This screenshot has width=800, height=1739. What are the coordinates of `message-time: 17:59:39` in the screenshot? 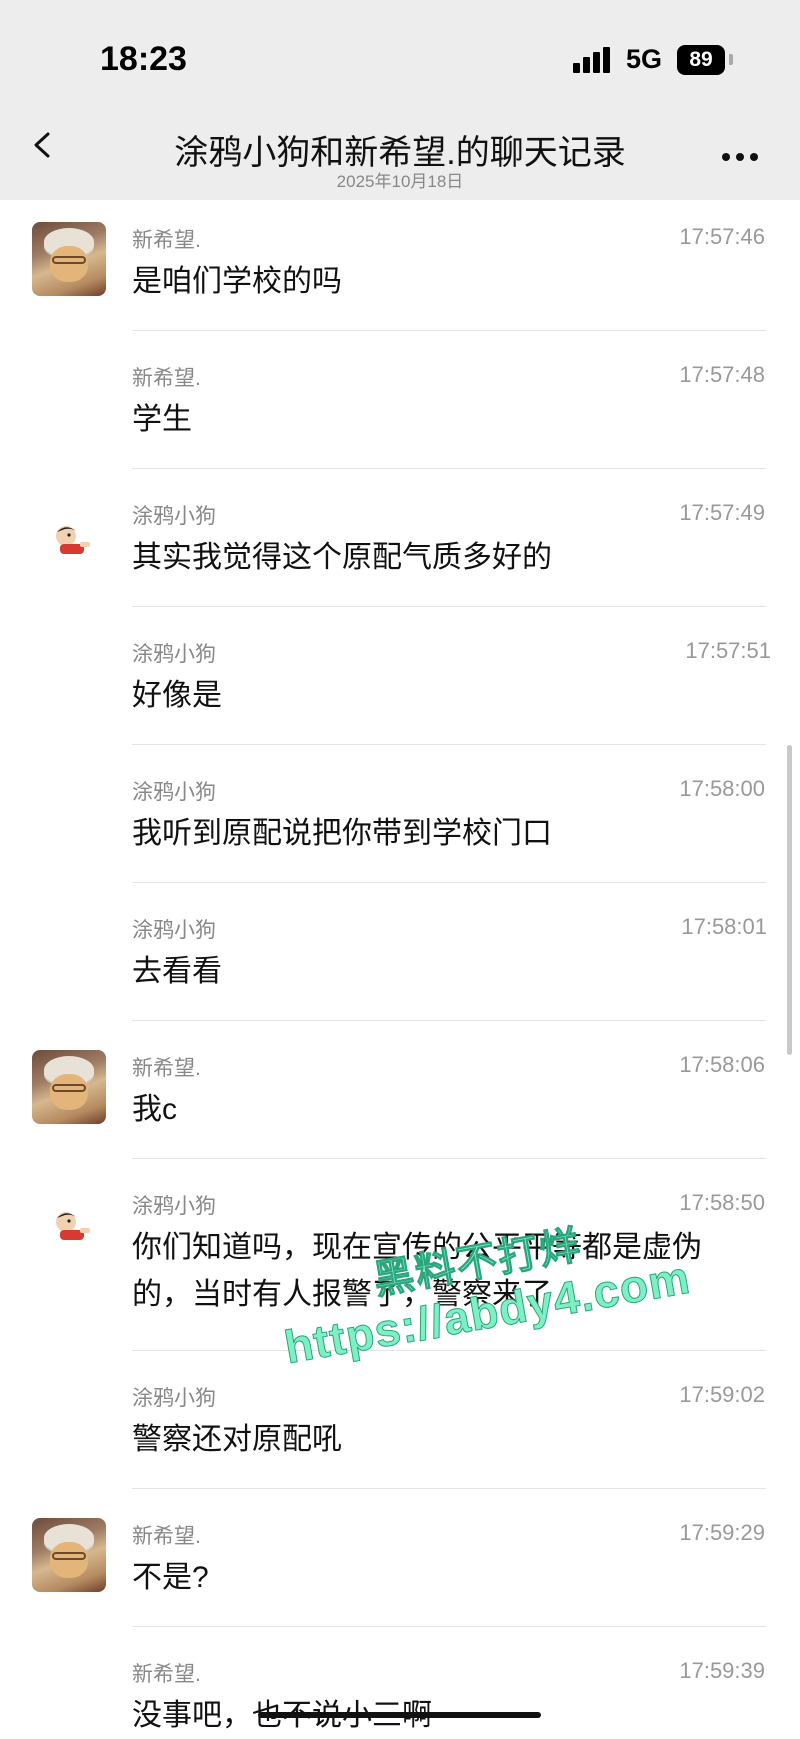 It's located at (722, 1670).